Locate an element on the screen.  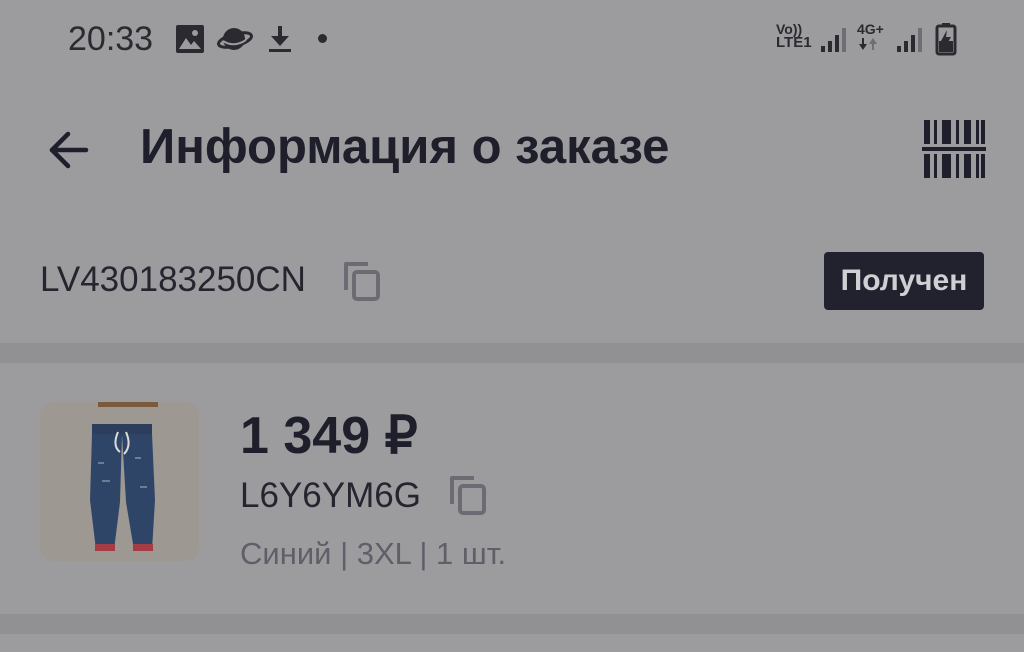
status-bar: 20:33 Vo)) LTE1 4G+ is located at coordinates (512, 40).